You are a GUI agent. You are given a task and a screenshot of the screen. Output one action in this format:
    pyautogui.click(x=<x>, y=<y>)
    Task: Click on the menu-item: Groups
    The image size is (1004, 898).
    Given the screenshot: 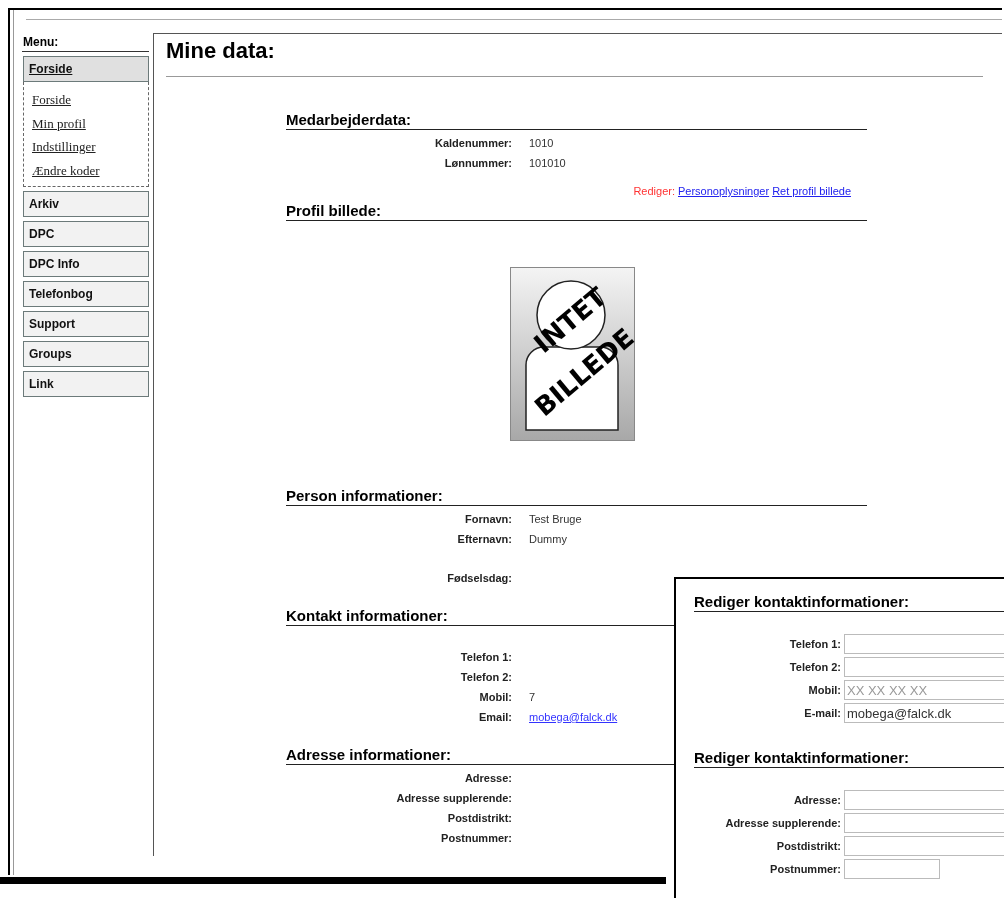 What is the action you would take?
    pyautogui.click(x=86, y=354)
    